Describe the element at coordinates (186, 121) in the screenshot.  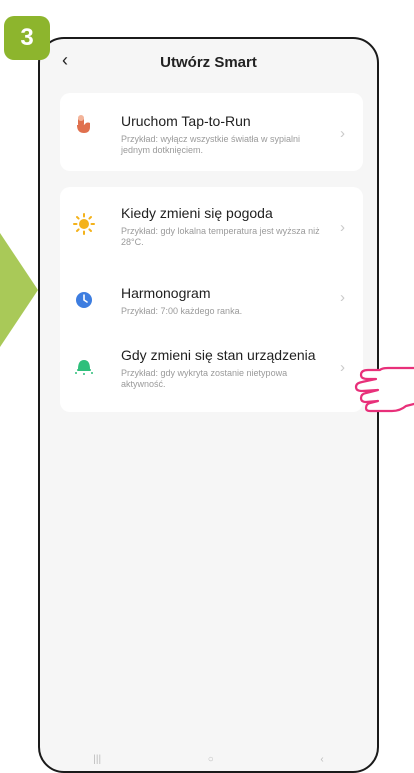
I see `row-title: Uruchom Tap-to-Run` at that location.